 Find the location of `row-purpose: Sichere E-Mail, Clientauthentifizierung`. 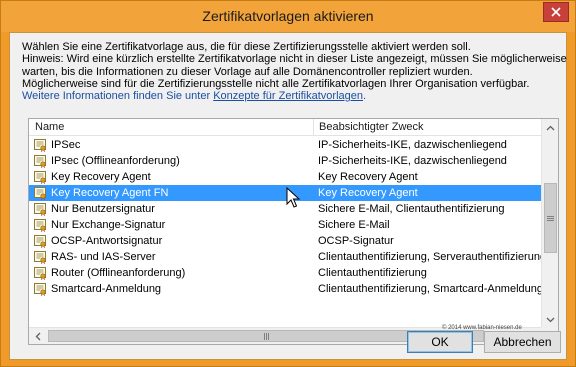

row-purpose: Sichere E-Mail, Clientauthentifizierung is located at coordinates (411, 209).